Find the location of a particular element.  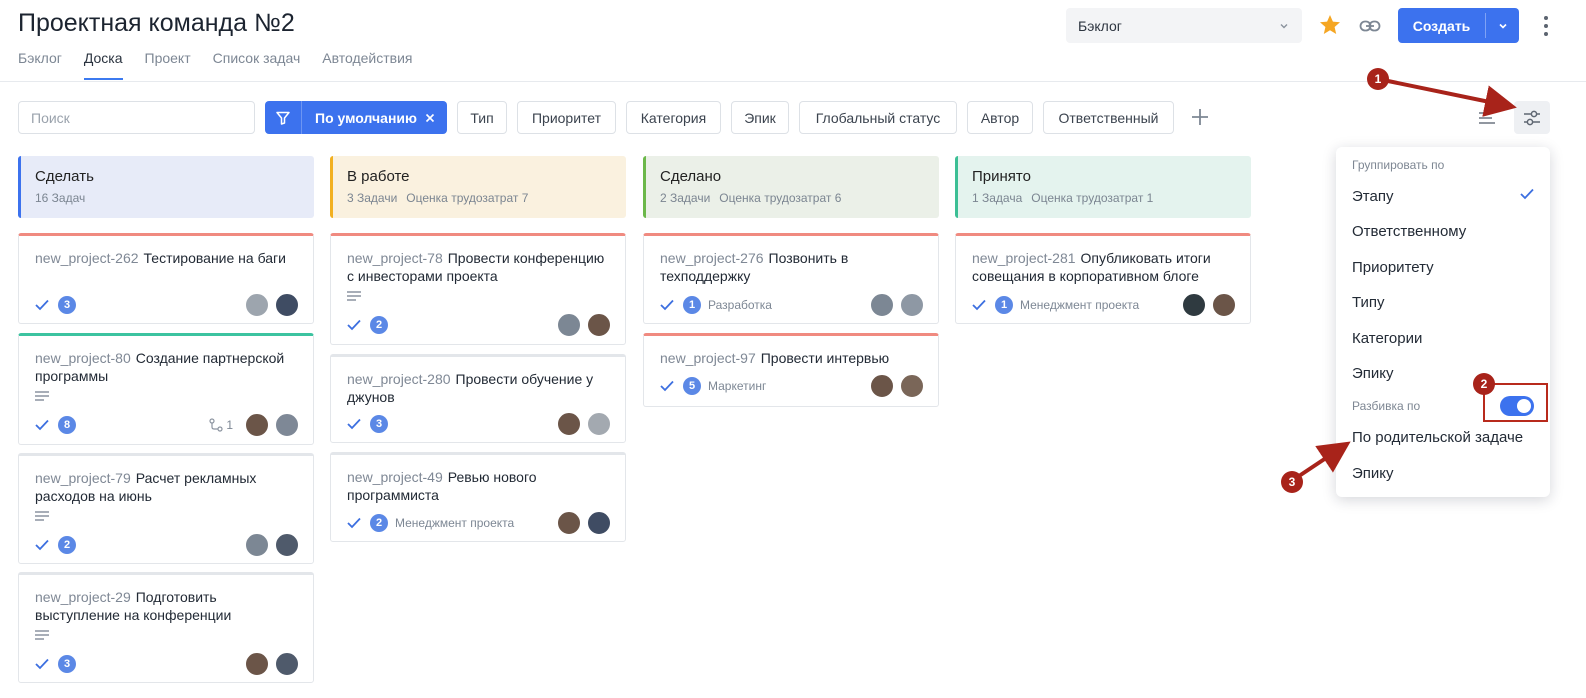

more-options-icon is located at coordinates (1546, 26).